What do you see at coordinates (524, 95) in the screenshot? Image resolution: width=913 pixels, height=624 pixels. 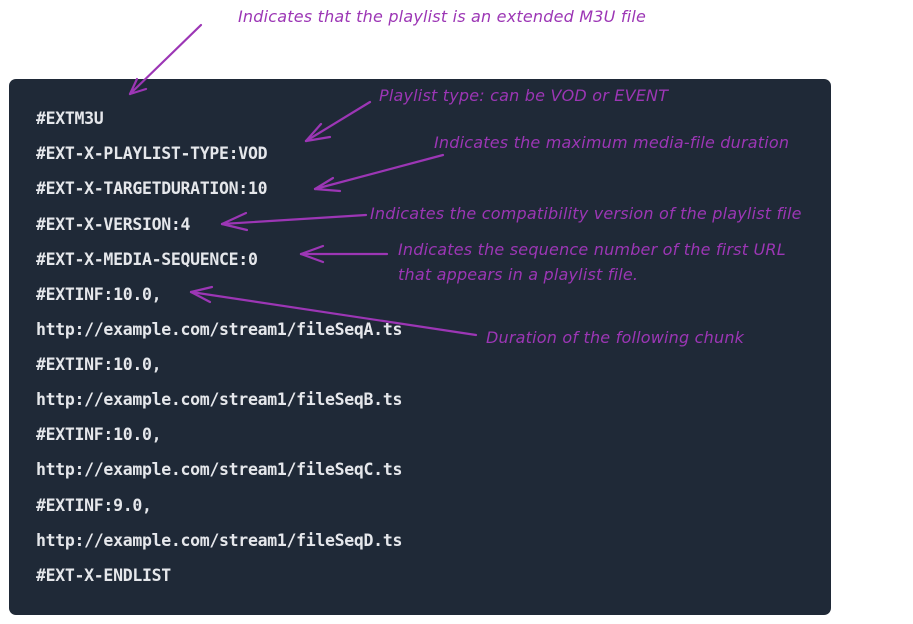 I see `annotation-playlist-type: Playlist type: can be VOD or EVENT` at bounding box center [524, 95].